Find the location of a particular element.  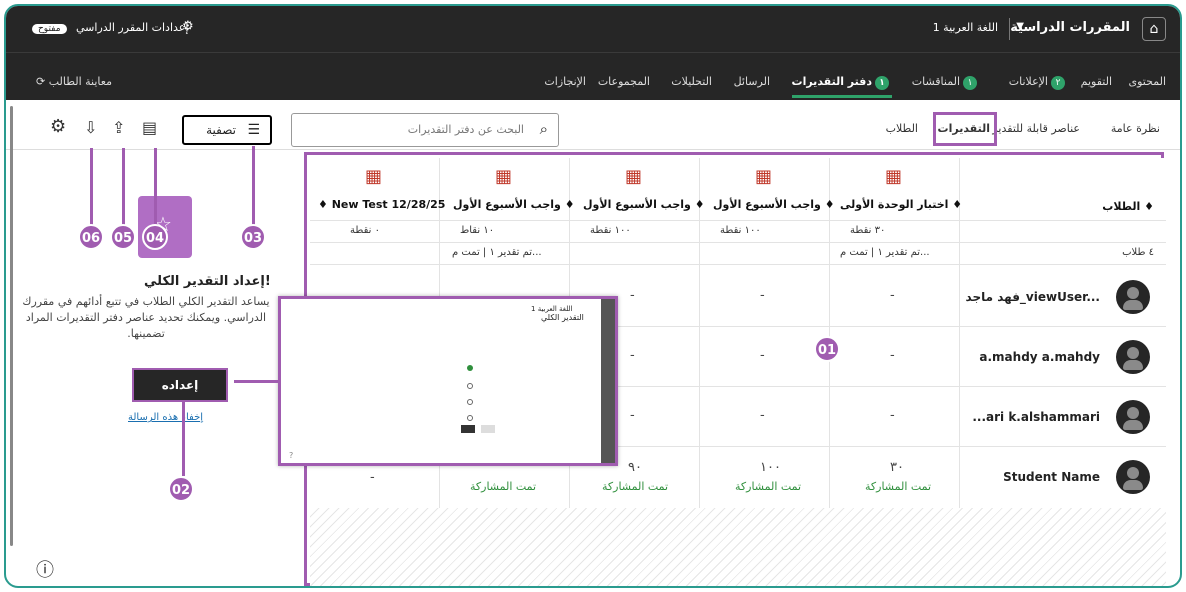

filter-button: ☰ تصفية is located at coordinates (227, 130).